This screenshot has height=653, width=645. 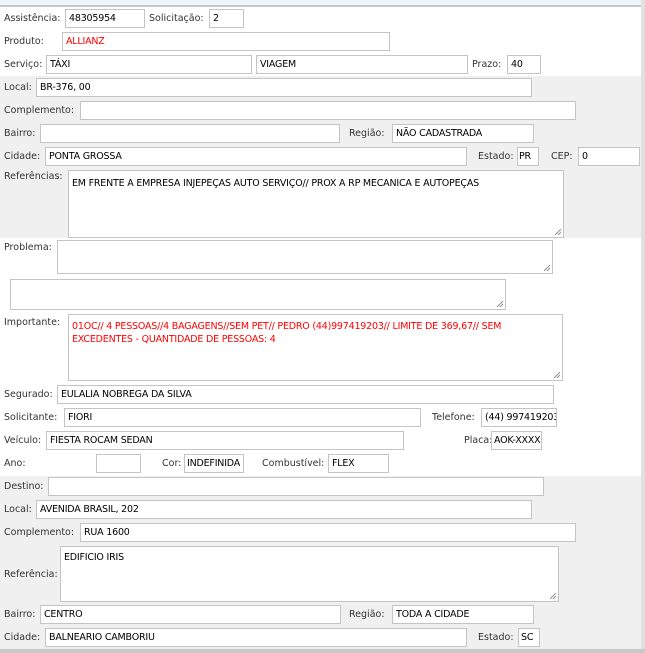 What do you see at coordinates (524, 64) in the screenshot?
I see `prazo-field: 40` at bounding box center [524, 64].